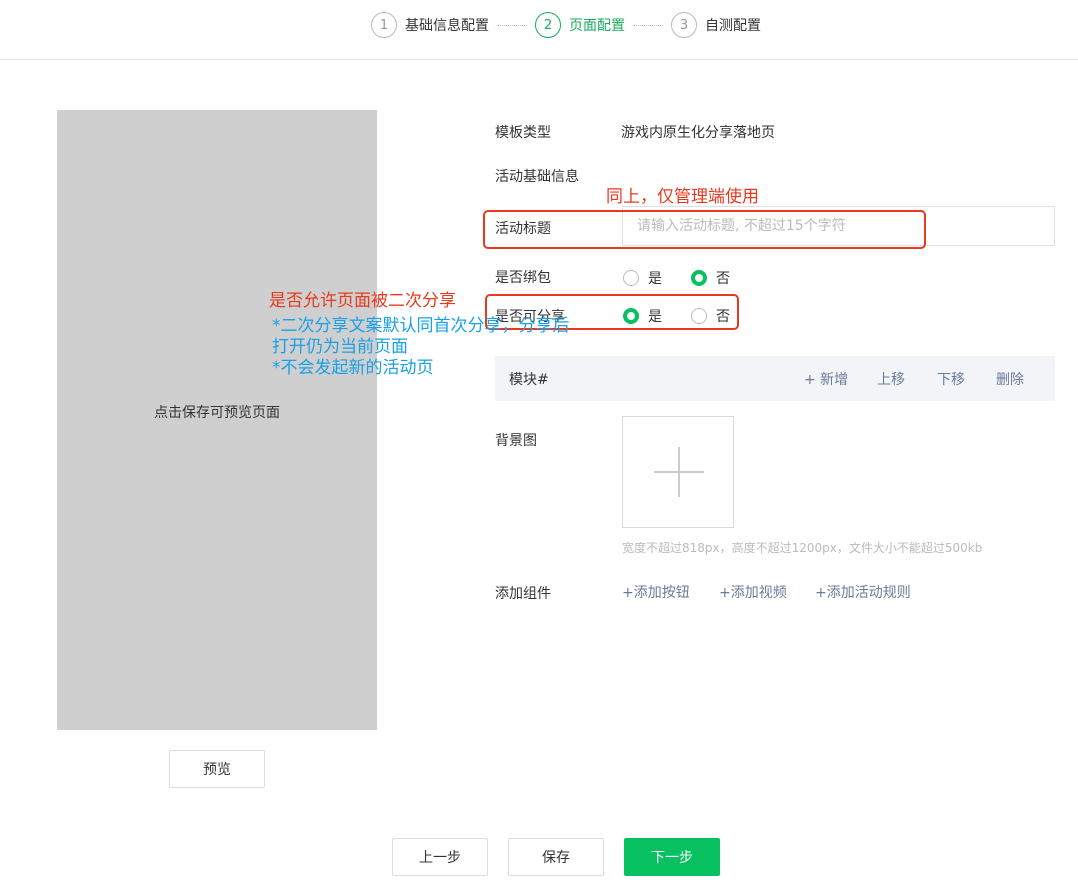 Image resolution: width=1078 pixels, height=887 pixels. I want to click on module-delete-button: 删除, so click(1010, 379).